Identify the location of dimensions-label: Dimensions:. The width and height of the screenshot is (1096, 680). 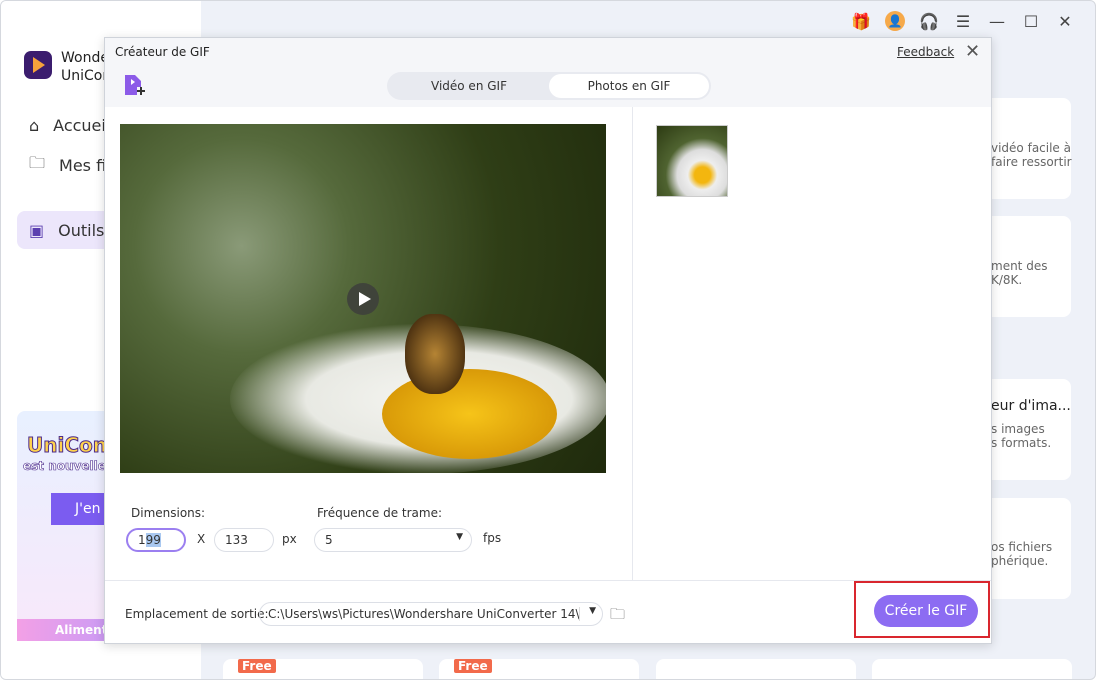
(168, 513).